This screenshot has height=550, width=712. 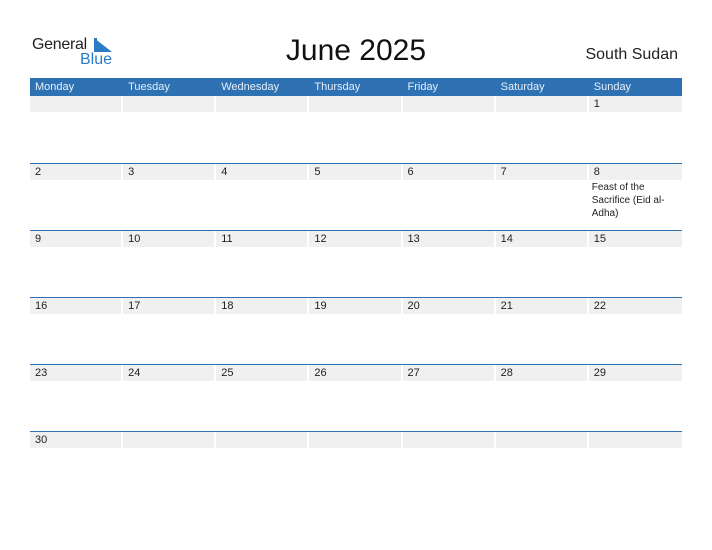 I want to click on weekday-saturday: Saturday, so click(x=522, y=87).